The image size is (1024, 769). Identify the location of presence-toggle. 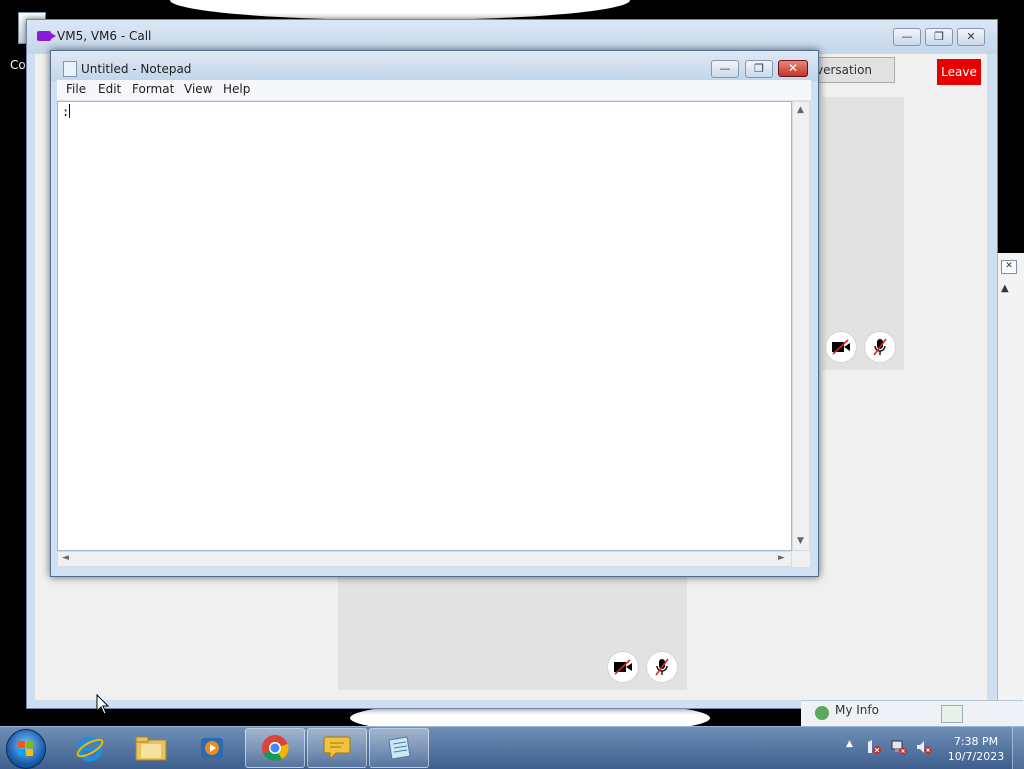
(952, 714).